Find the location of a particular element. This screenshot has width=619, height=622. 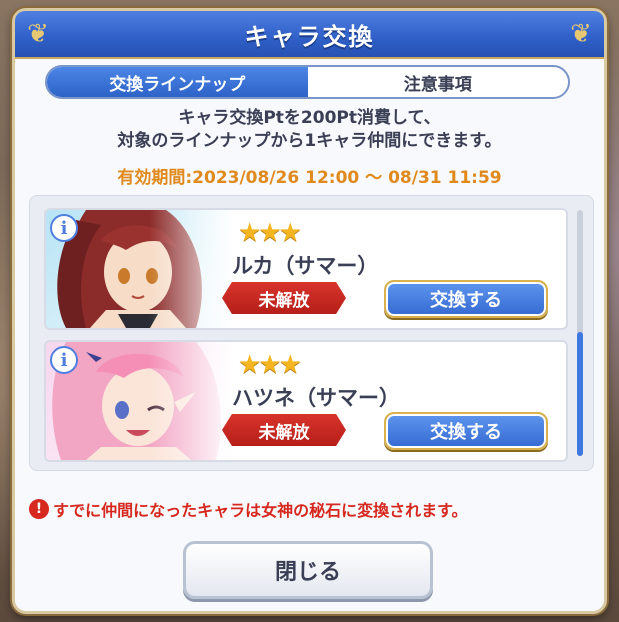

character-name: ルカ（サマー） is located at coordinates (305, 266).